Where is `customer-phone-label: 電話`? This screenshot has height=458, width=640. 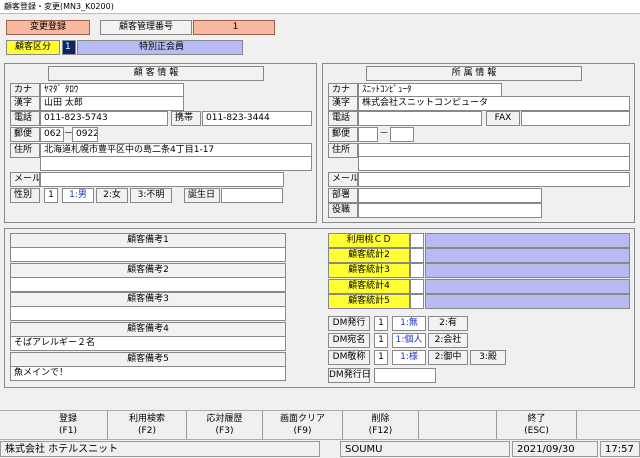 customer-phone-label: 電話 is located at coordinates (25, 118).